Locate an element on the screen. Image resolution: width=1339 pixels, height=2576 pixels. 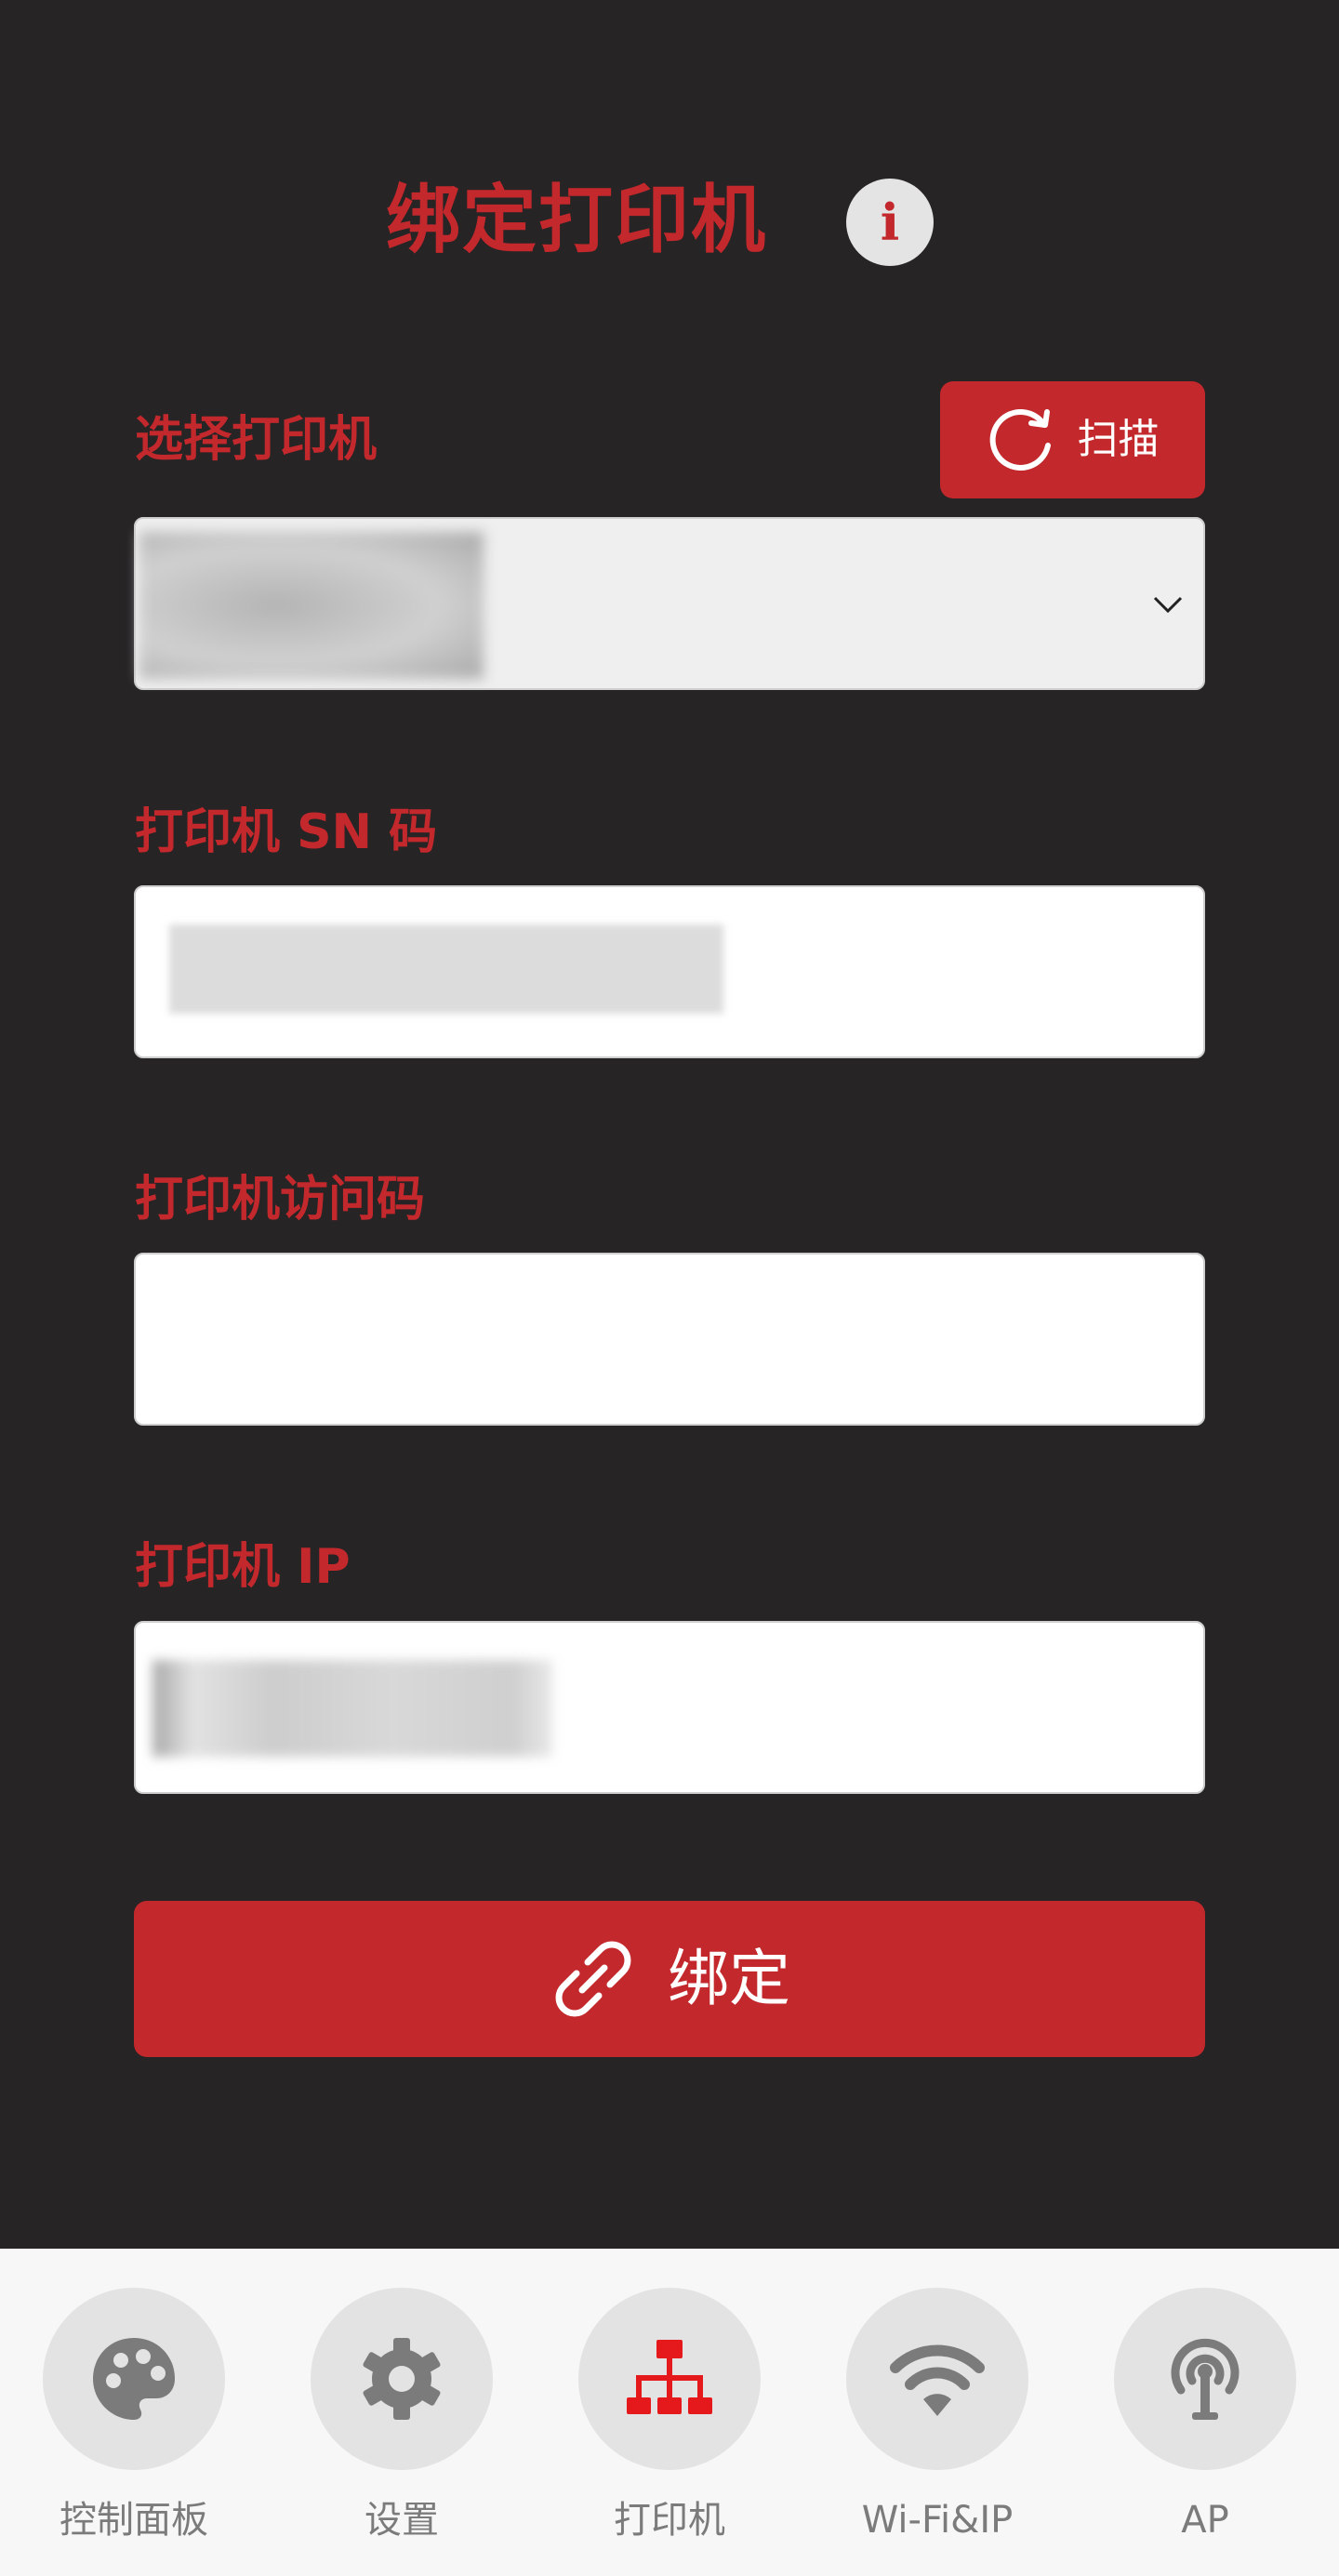
header: 绑定打印机 i is located at coordinates (669, 223).